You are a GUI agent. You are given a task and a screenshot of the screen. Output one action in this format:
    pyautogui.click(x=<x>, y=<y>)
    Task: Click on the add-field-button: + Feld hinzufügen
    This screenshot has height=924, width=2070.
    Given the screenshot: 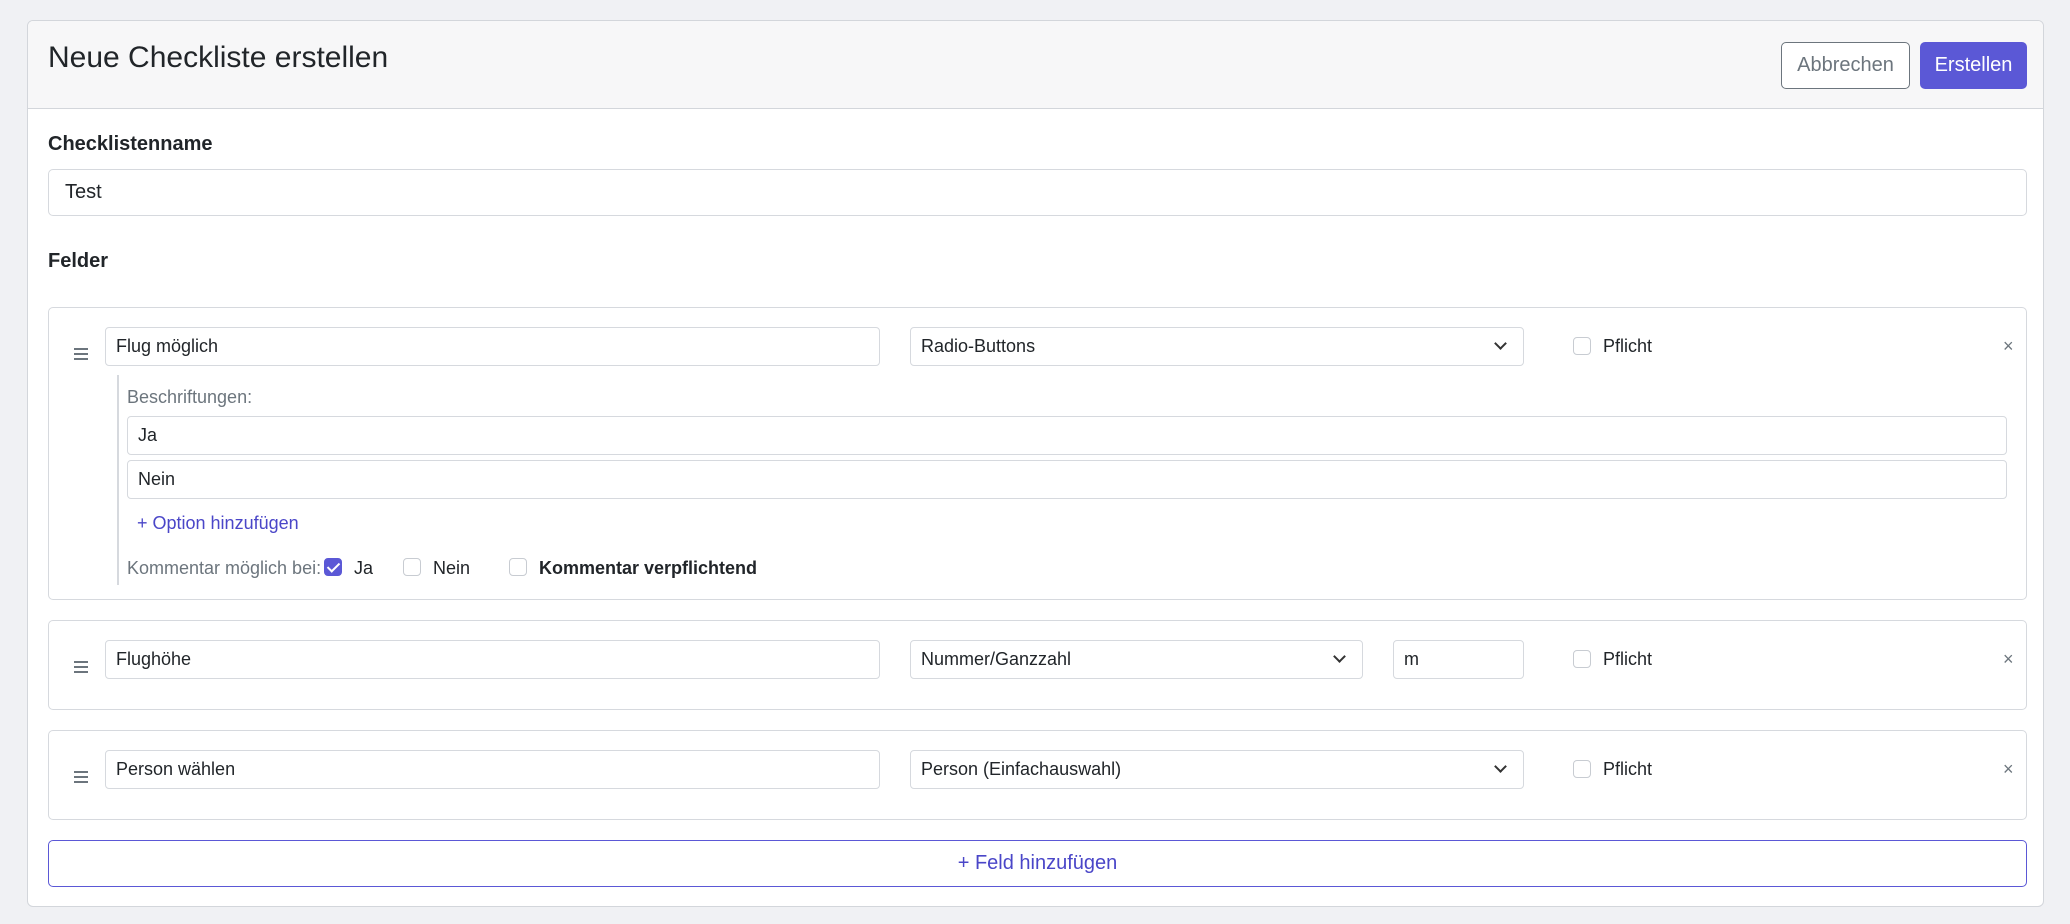 What is the action you would take?
    pyautogui.click(x=1037, y=863)
    